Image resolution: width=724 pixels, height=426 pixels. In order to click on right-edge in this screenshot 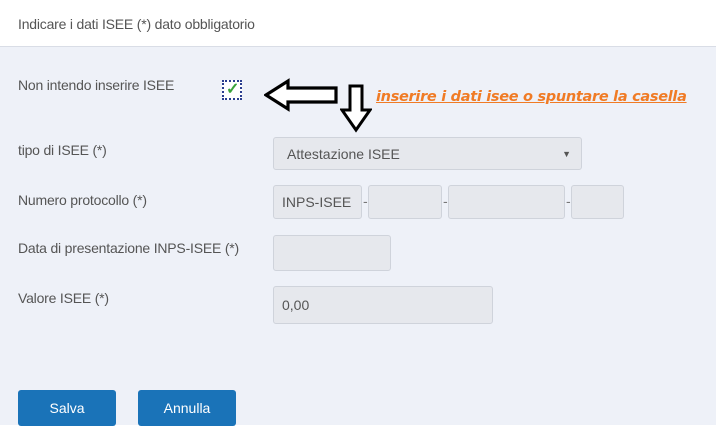, I will do `click(720, 212)`.